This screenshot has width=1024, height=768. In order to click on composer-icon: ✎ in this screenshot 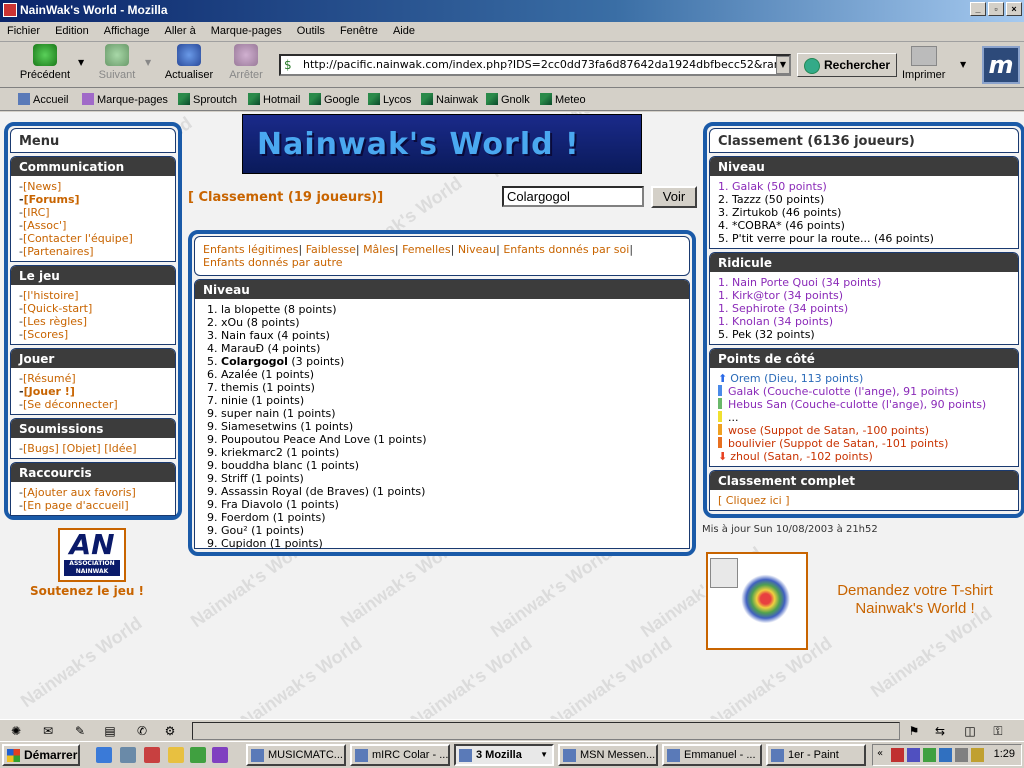, I will do `click(80, 731)`.